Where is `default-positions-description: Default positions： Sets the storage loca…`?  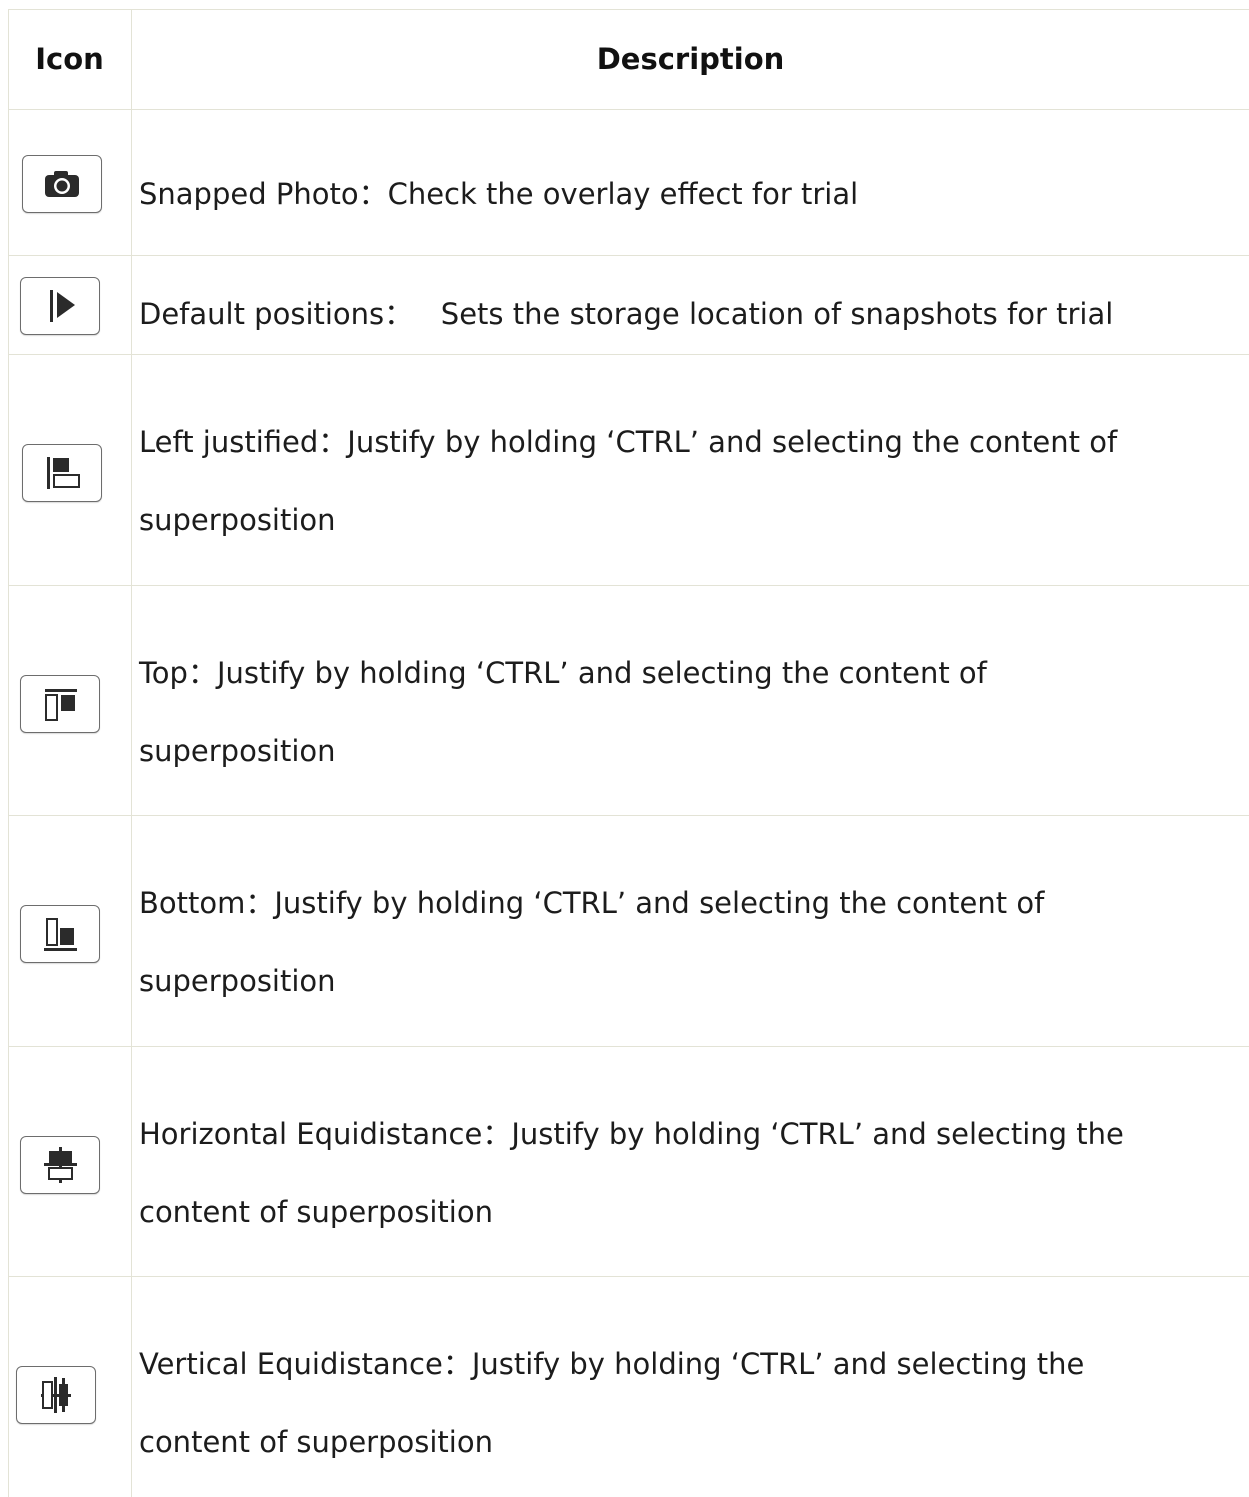
default-positions-description: Default positions： Sets the storage loca… is located at coordinates (626, 314).